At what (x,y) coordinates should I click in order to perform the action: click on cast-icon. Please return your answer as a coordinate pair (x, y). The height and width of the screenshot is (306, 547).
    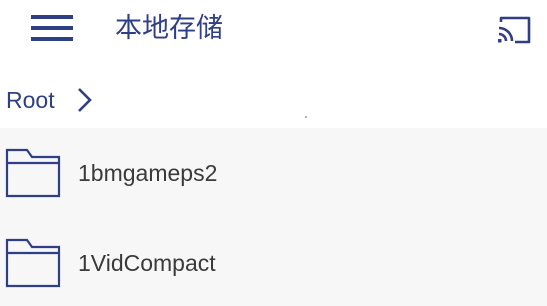
    Looking at the image, I should click on (514, 30).